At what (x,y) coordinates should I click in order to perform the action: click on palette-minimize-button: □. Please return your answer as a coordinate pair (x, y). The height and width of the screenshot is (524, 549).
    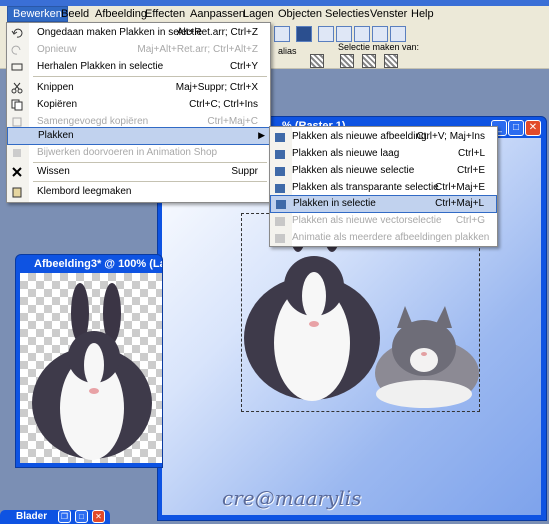
    Looking at the image, I should click on (81, 516).